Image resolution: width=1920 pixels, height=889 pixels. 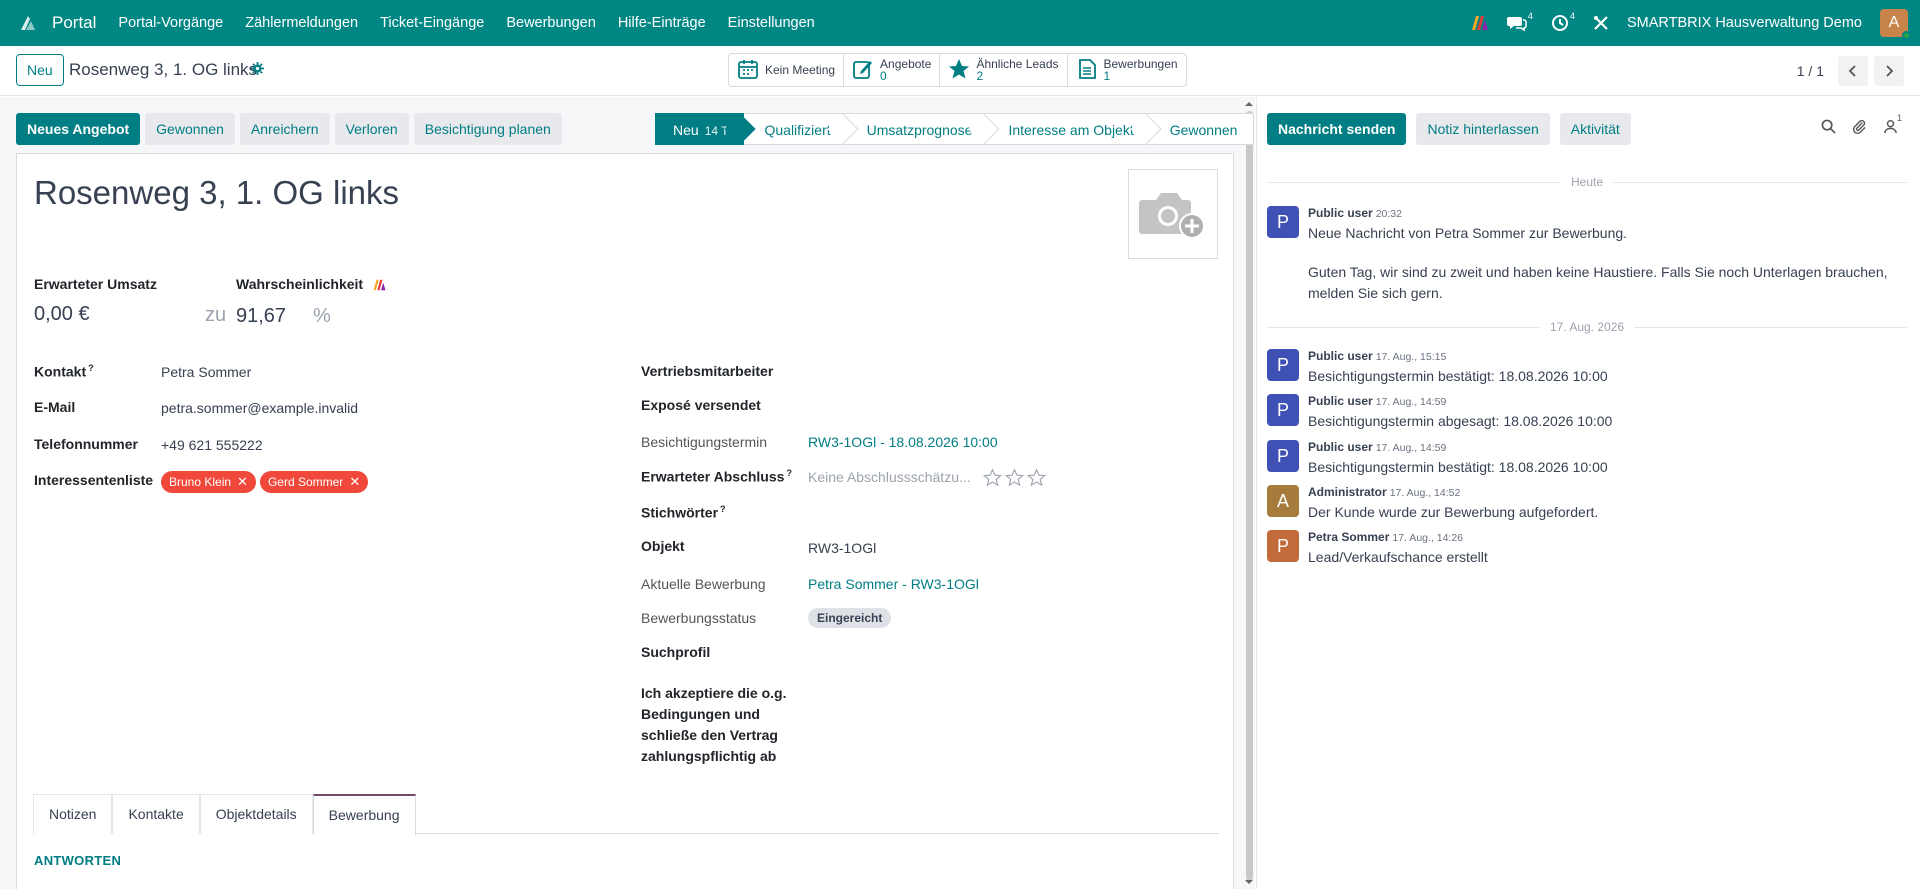 I want to click on nav-ticket-eingaenge: Ticket-Eingänge, so click(x=432, y=23).